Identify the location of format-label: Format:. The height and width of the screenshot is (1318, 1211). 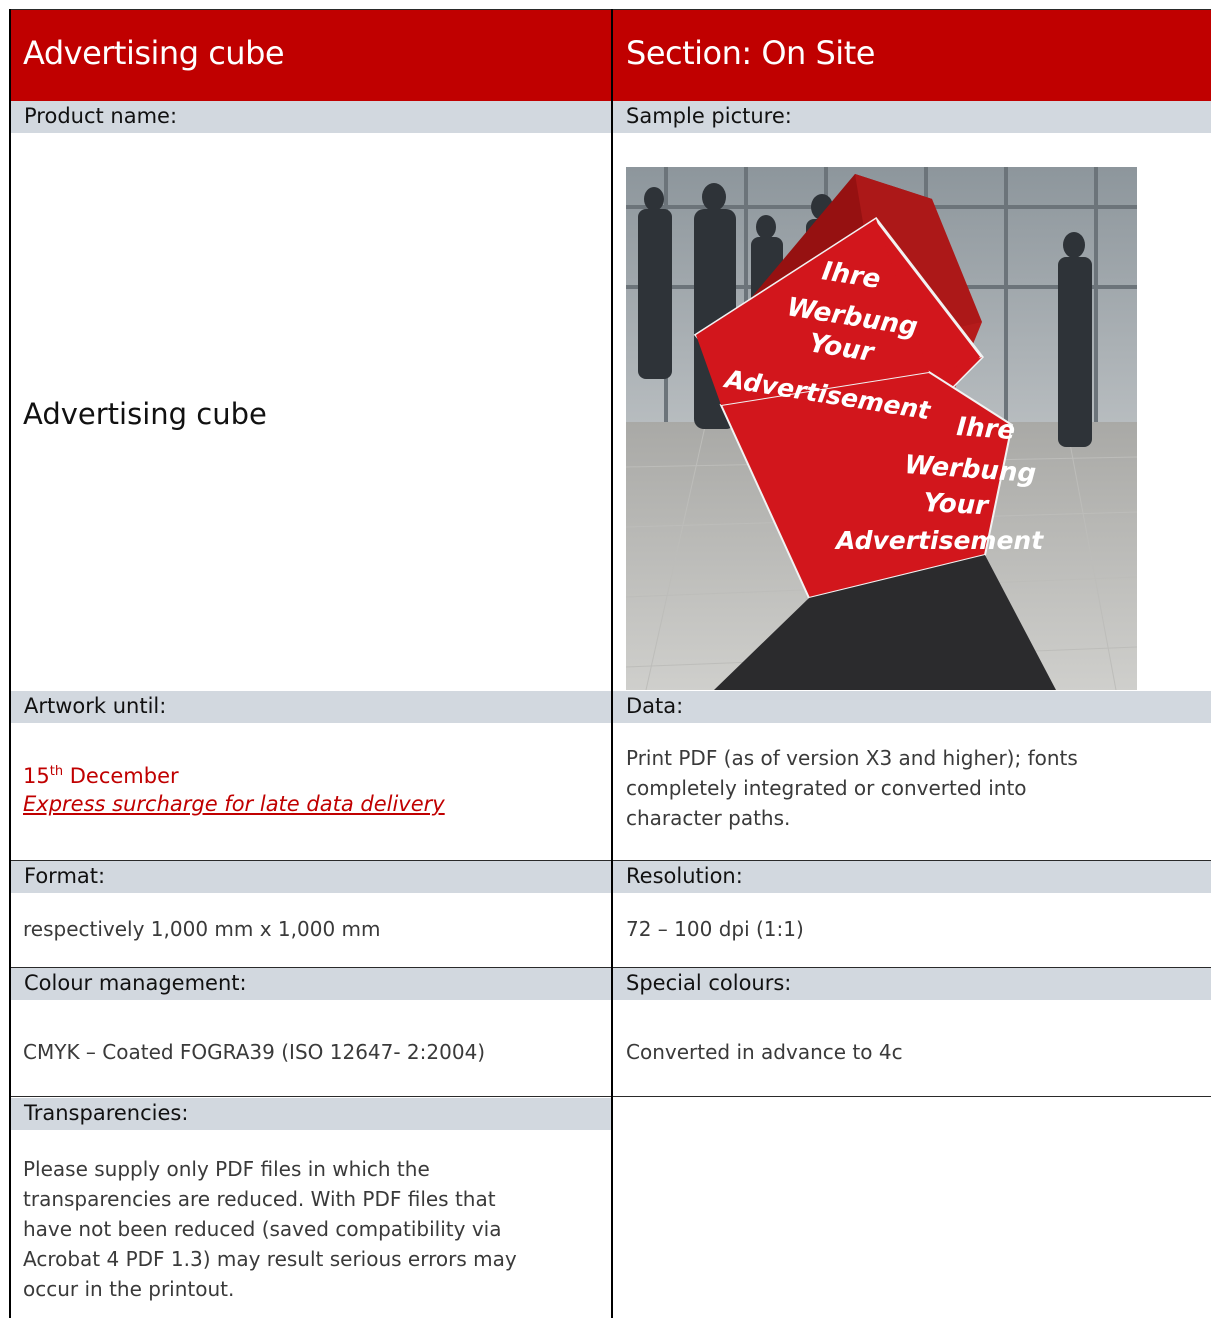
(65, 876).